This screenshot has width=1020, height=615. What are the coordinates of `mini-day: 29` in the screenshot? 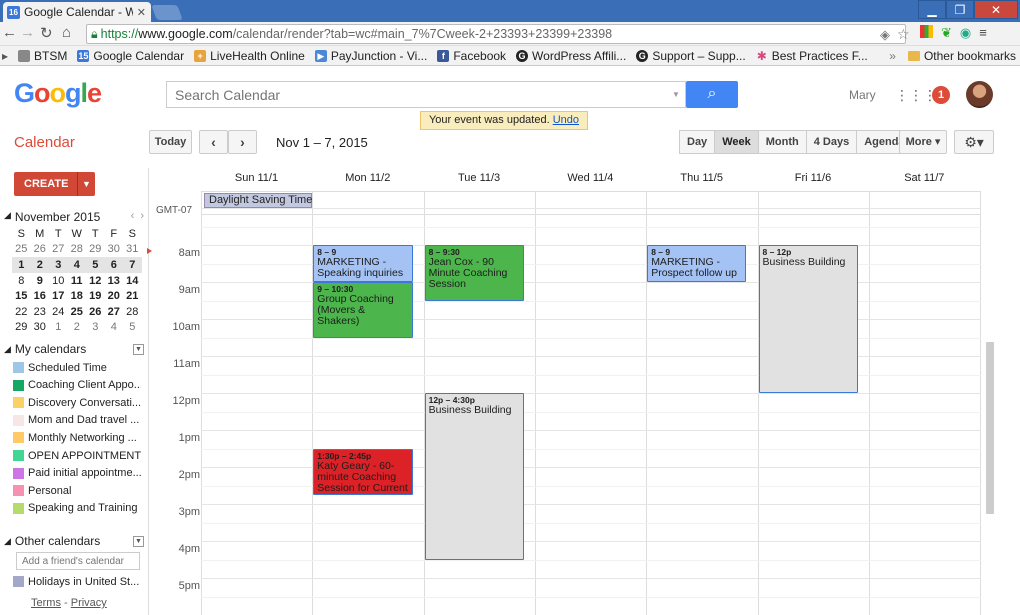 It's located at (21, 328).